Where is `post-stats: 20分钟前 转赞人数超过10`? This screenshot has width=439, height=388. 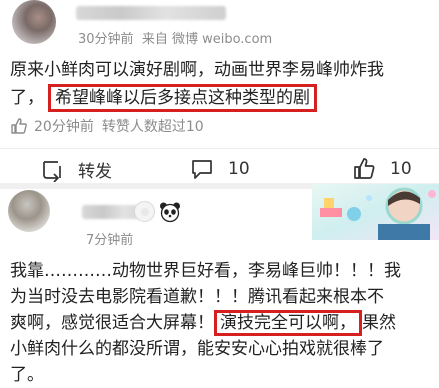
post-stats: 20分钟前 转赞人数超过10 is located at coordinates (107, 126).